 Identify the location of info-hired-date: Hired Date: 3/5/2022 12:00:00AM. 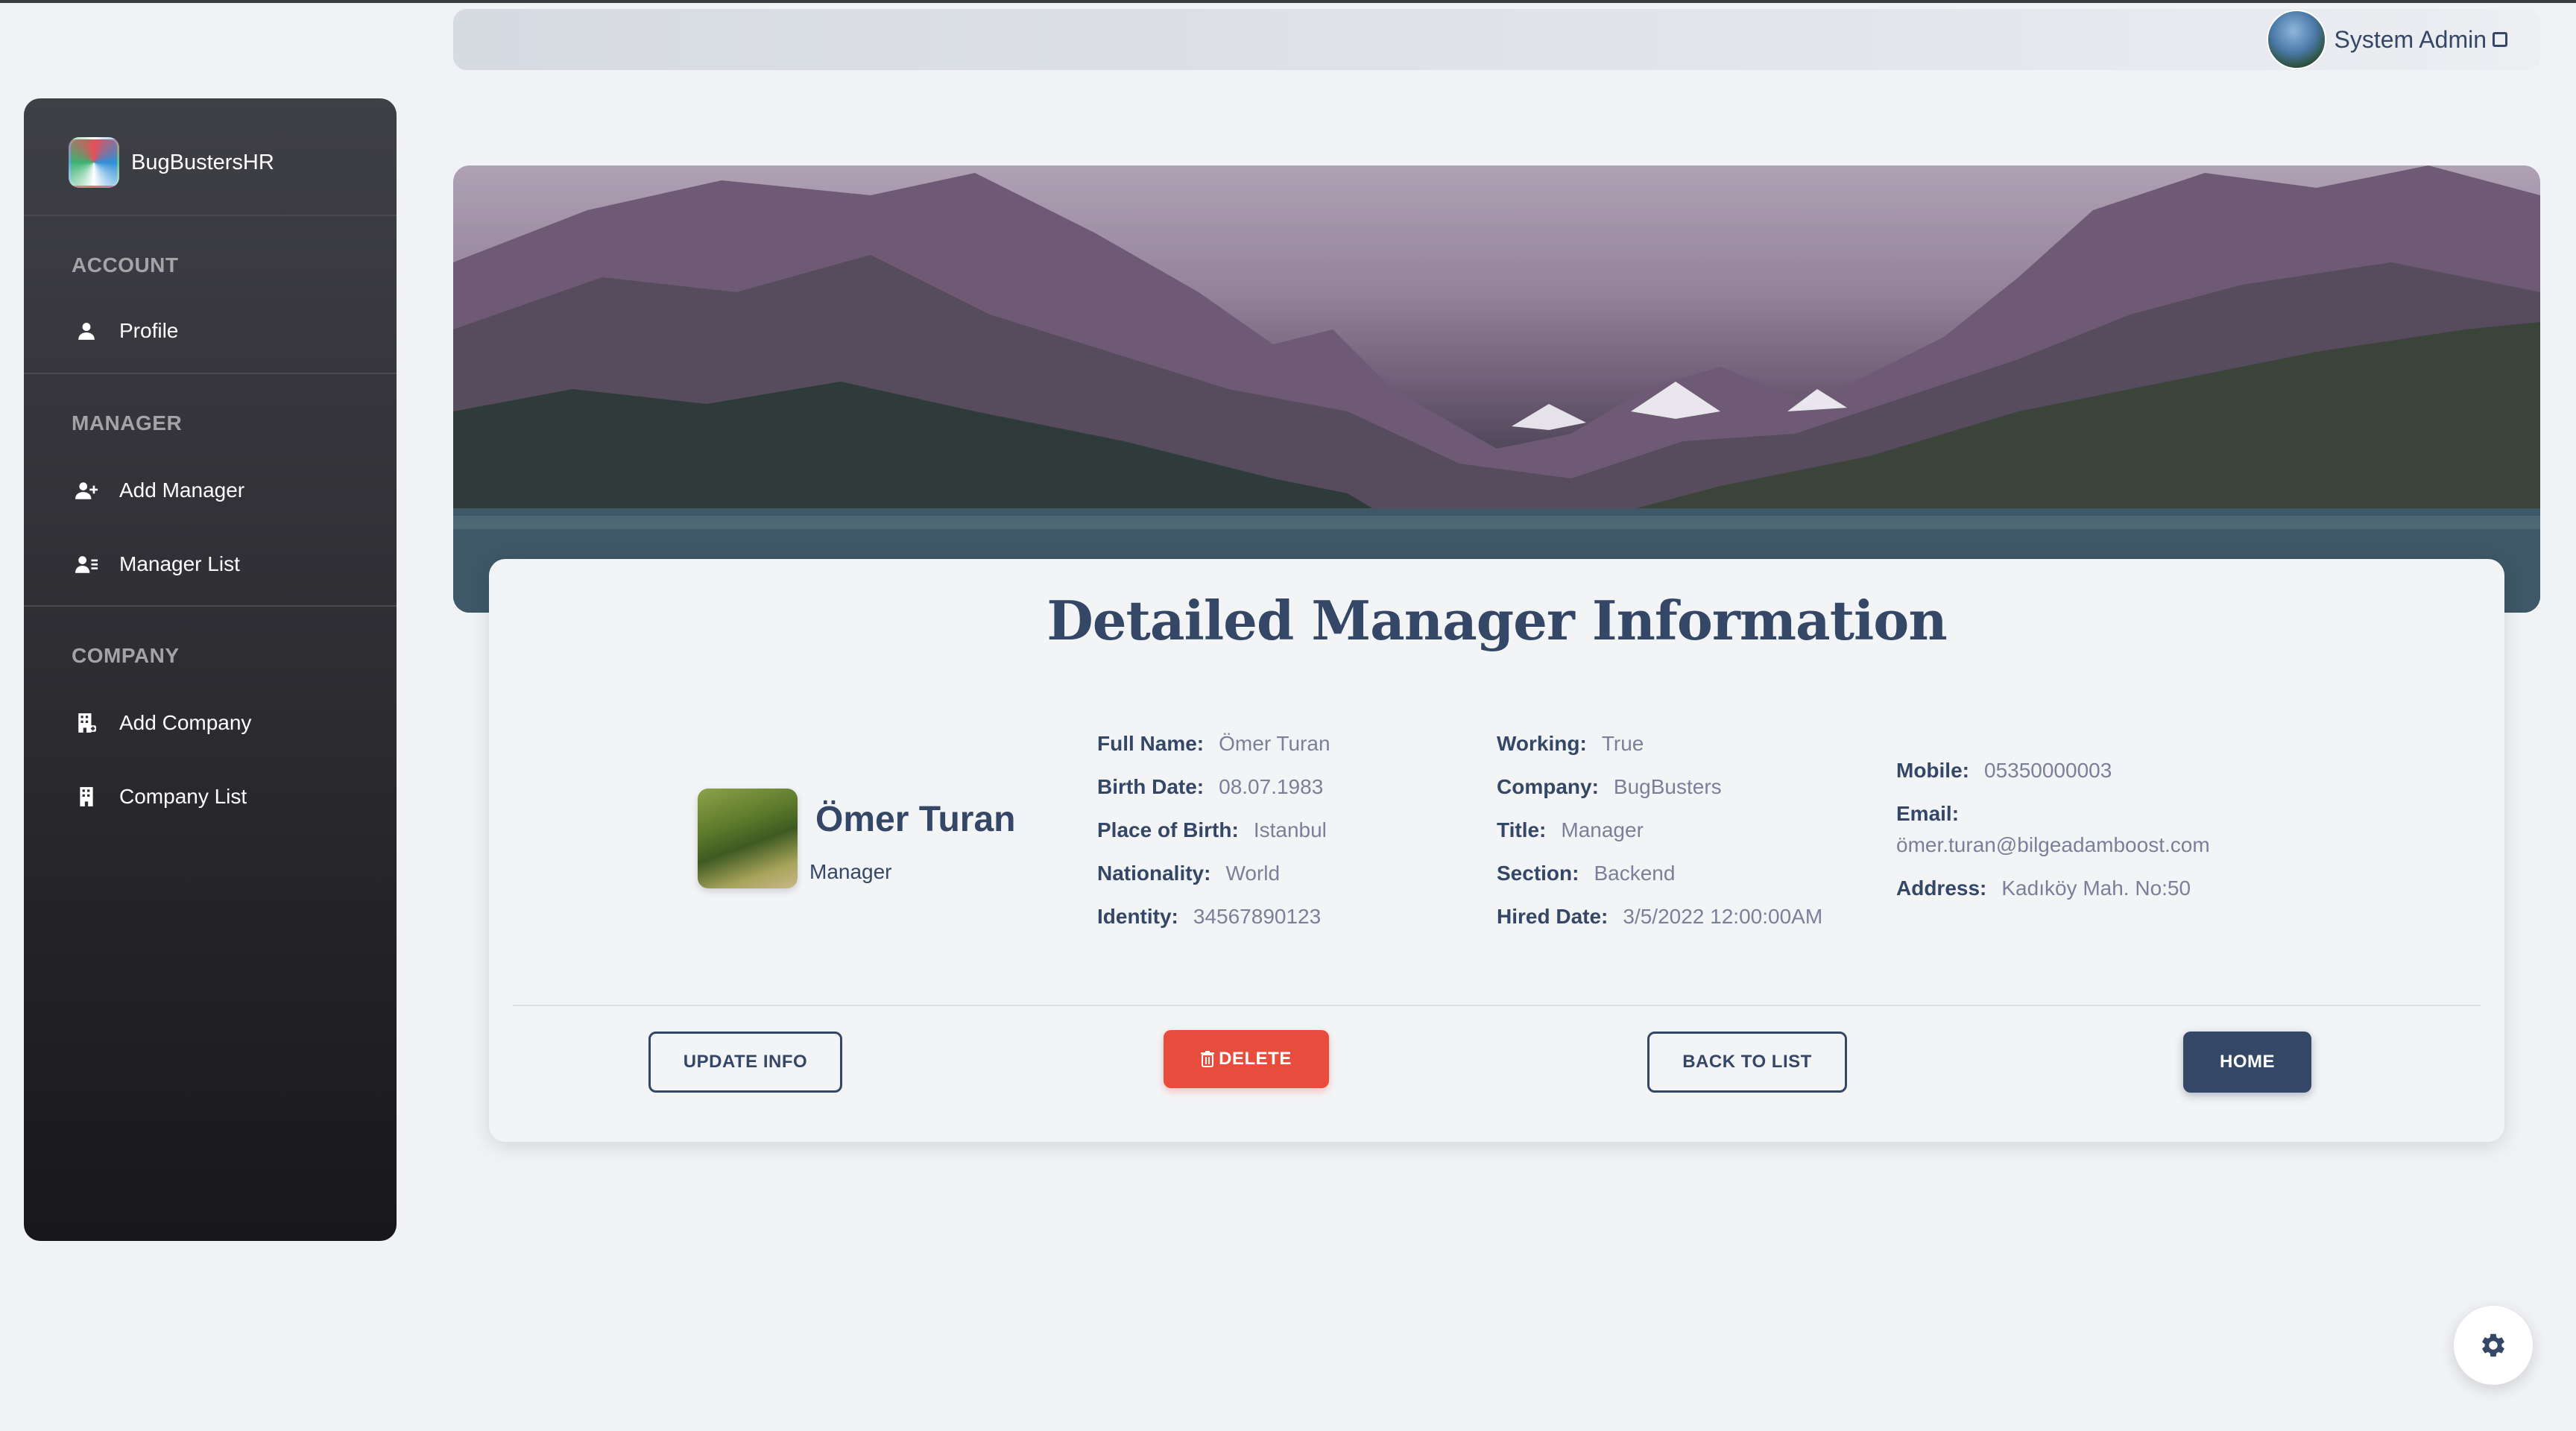
(1659, 917).